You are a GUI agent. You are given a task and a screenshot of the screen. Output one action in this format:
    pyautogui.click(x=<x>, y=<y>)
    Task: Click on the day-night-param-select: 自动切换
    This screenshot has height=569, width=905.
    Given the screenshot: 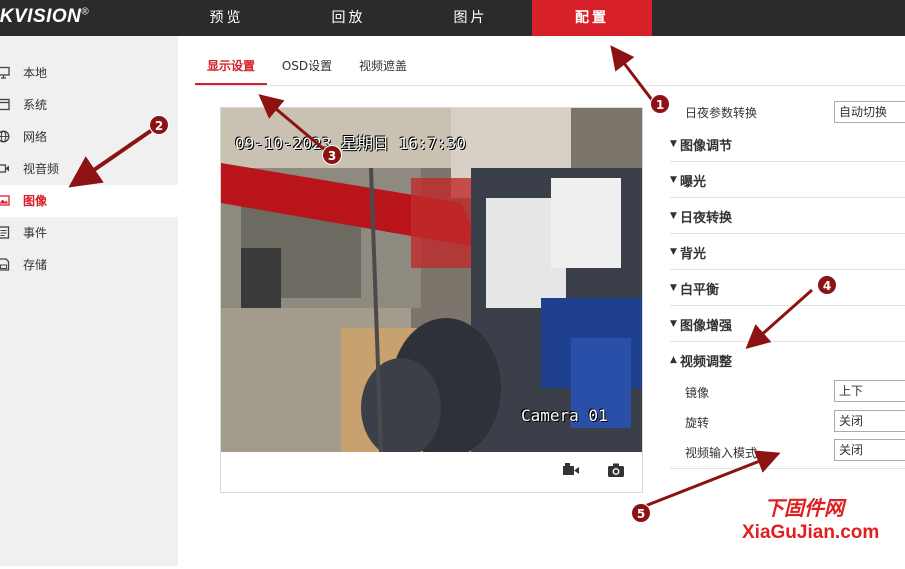 What is the action you would take?
    pyautogui.click(x=869, y=112)
    